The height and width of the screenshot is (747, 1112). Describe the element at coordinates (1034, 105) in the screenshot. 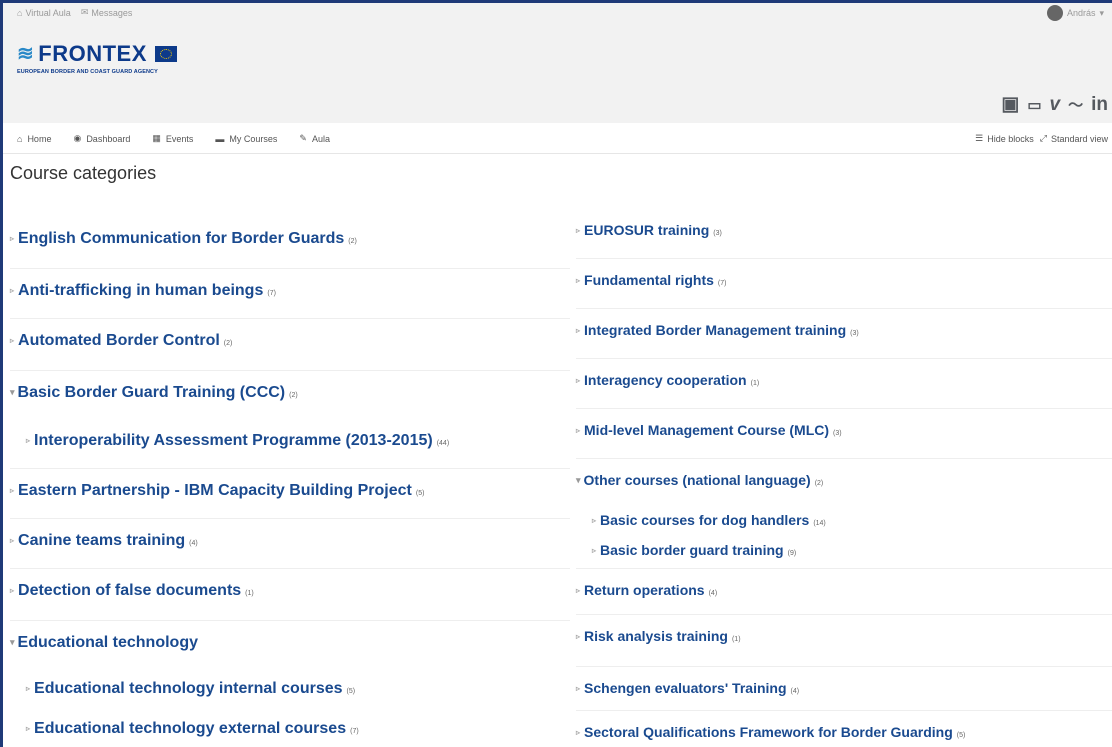

I see `youtube-icon: ▭` at that location.